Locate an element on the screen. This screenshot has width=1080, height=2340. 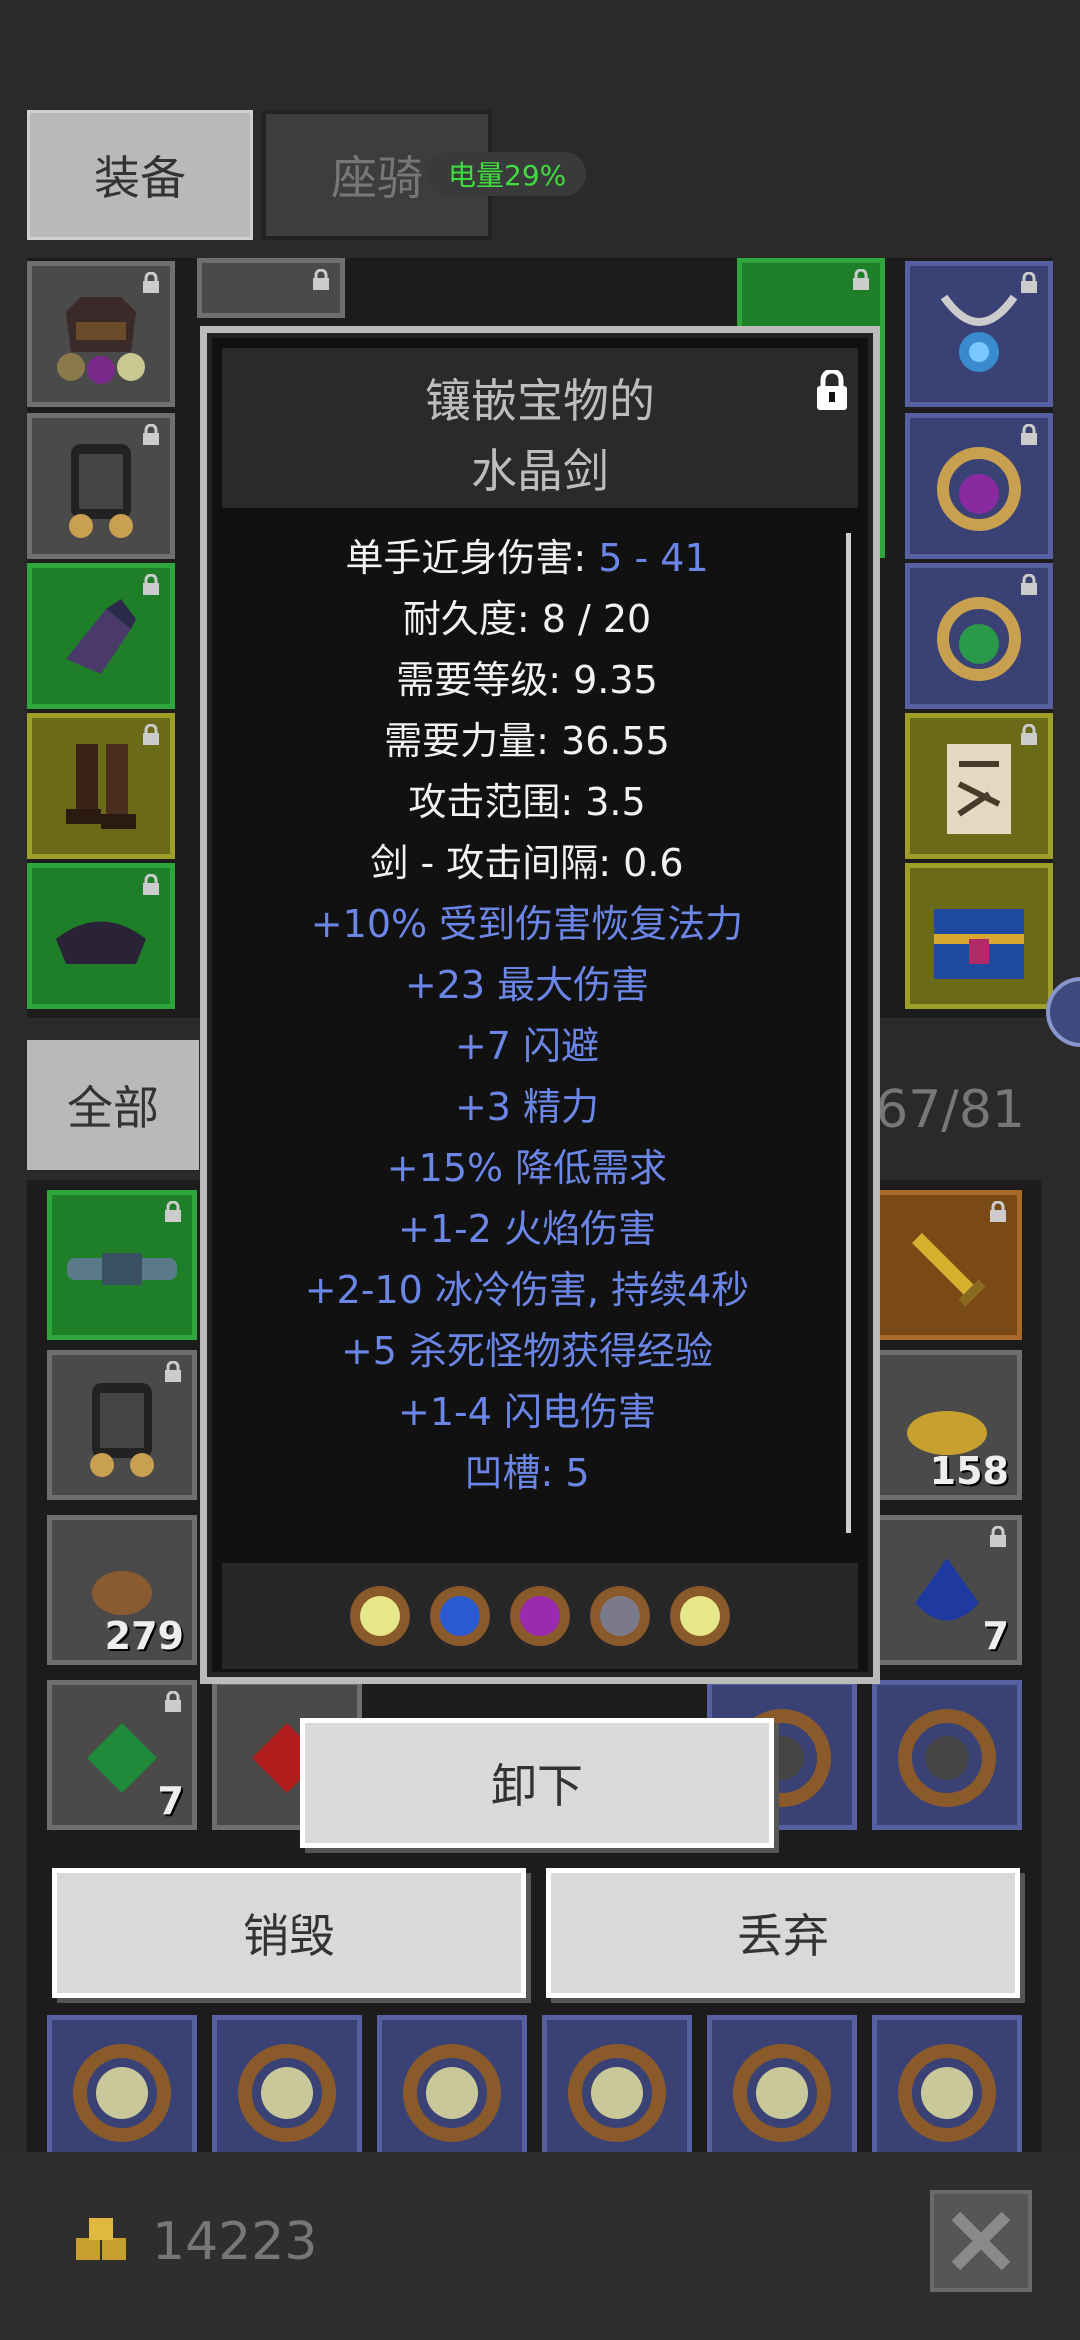
mod-line: +1-4 闪电伤害 is located at coordinates (527, 1412).